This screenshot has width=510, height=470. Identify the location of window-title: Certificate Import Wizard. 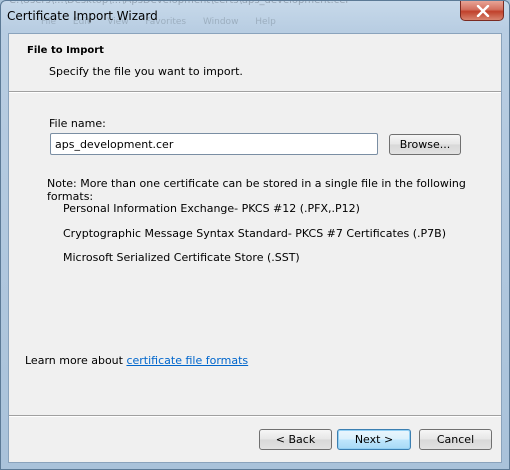
(82, 16).